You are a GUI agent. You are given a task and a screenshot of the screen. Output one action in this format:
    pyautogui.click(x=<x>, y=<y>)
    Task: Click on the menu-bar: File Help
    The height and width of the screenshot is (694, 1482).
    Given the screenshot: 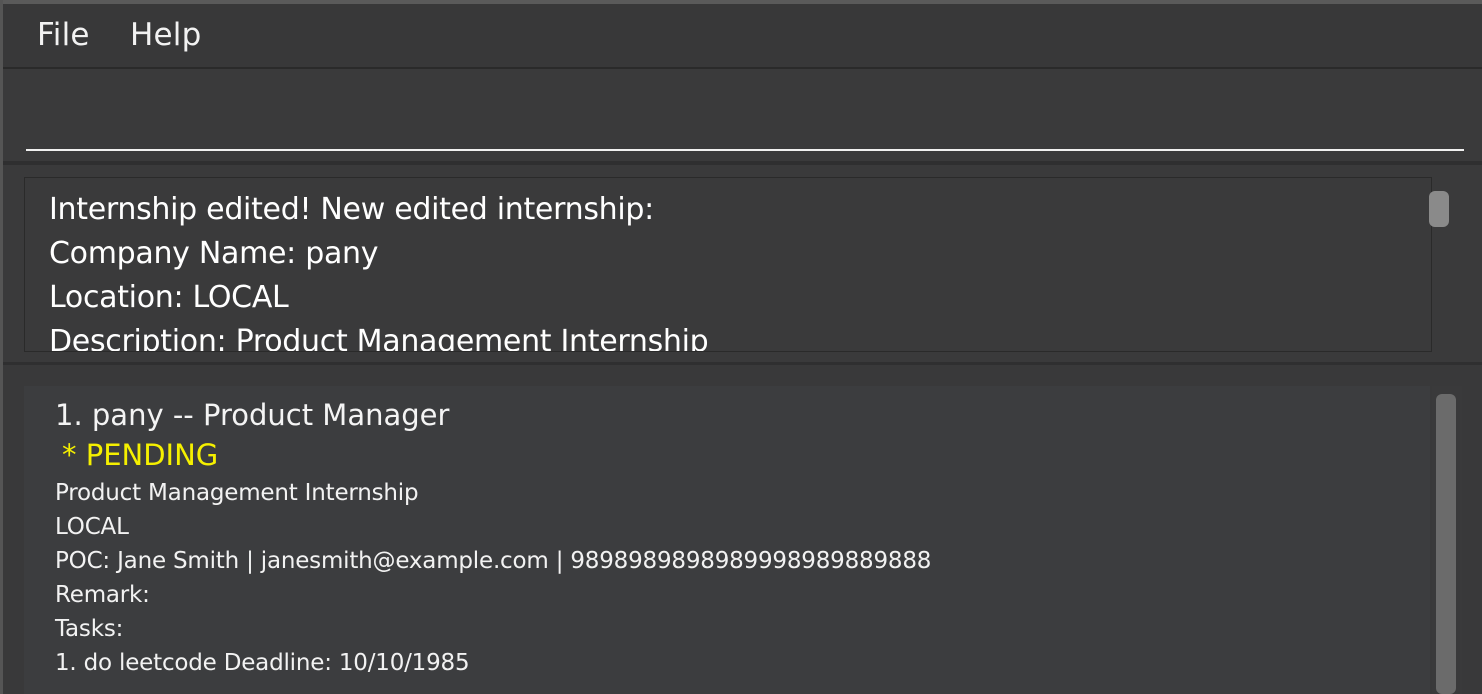 What is the action you would take?
    pyautogui.click(x=742, y=36)
    